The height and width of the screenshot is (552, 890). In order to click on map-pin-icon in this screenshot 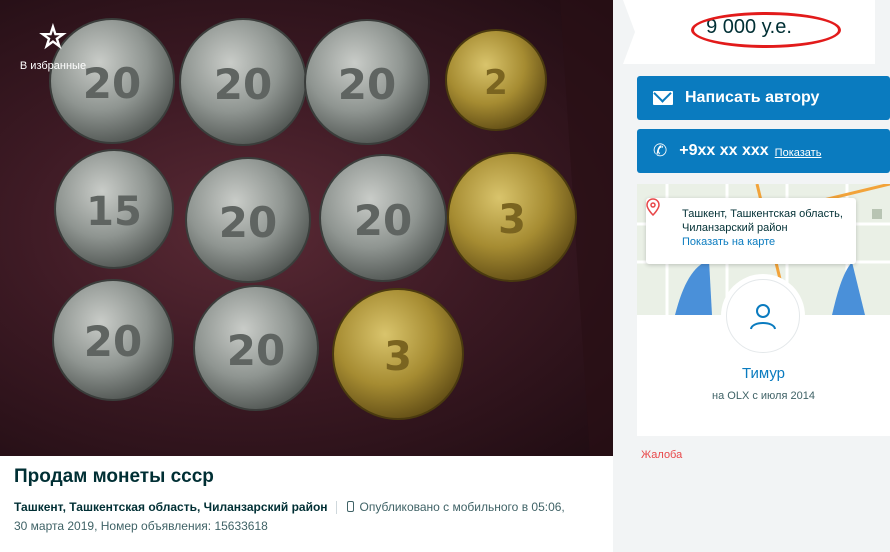, I will do `click(653, 207)`.